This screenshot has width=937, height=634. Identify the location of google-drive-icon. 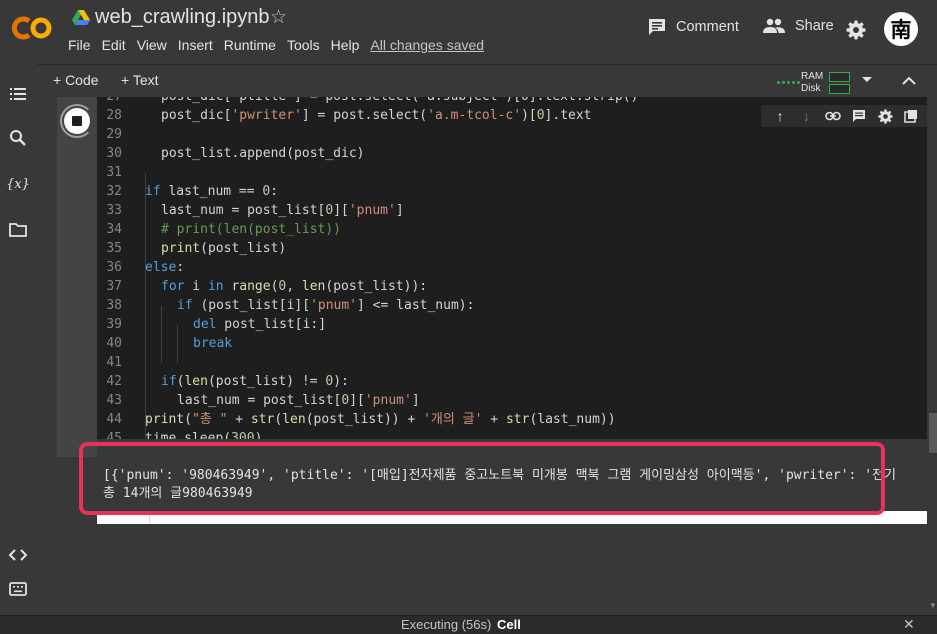
(81, 18).